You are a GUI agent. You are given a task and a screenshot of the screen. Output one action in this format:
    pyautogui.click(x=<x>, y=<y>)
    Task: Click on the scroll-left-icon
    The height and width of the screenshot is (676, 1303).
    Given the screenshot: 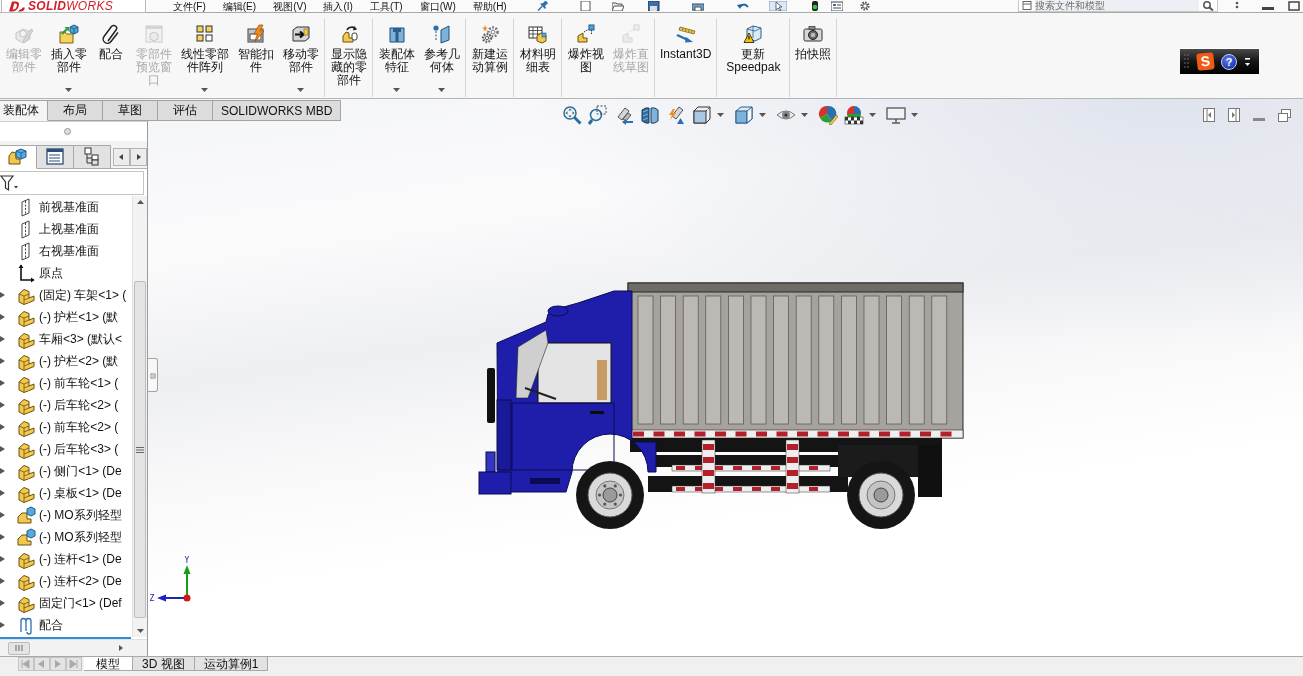 What is the action you would take?
    pyautogui.click(x=121, y=157)
    